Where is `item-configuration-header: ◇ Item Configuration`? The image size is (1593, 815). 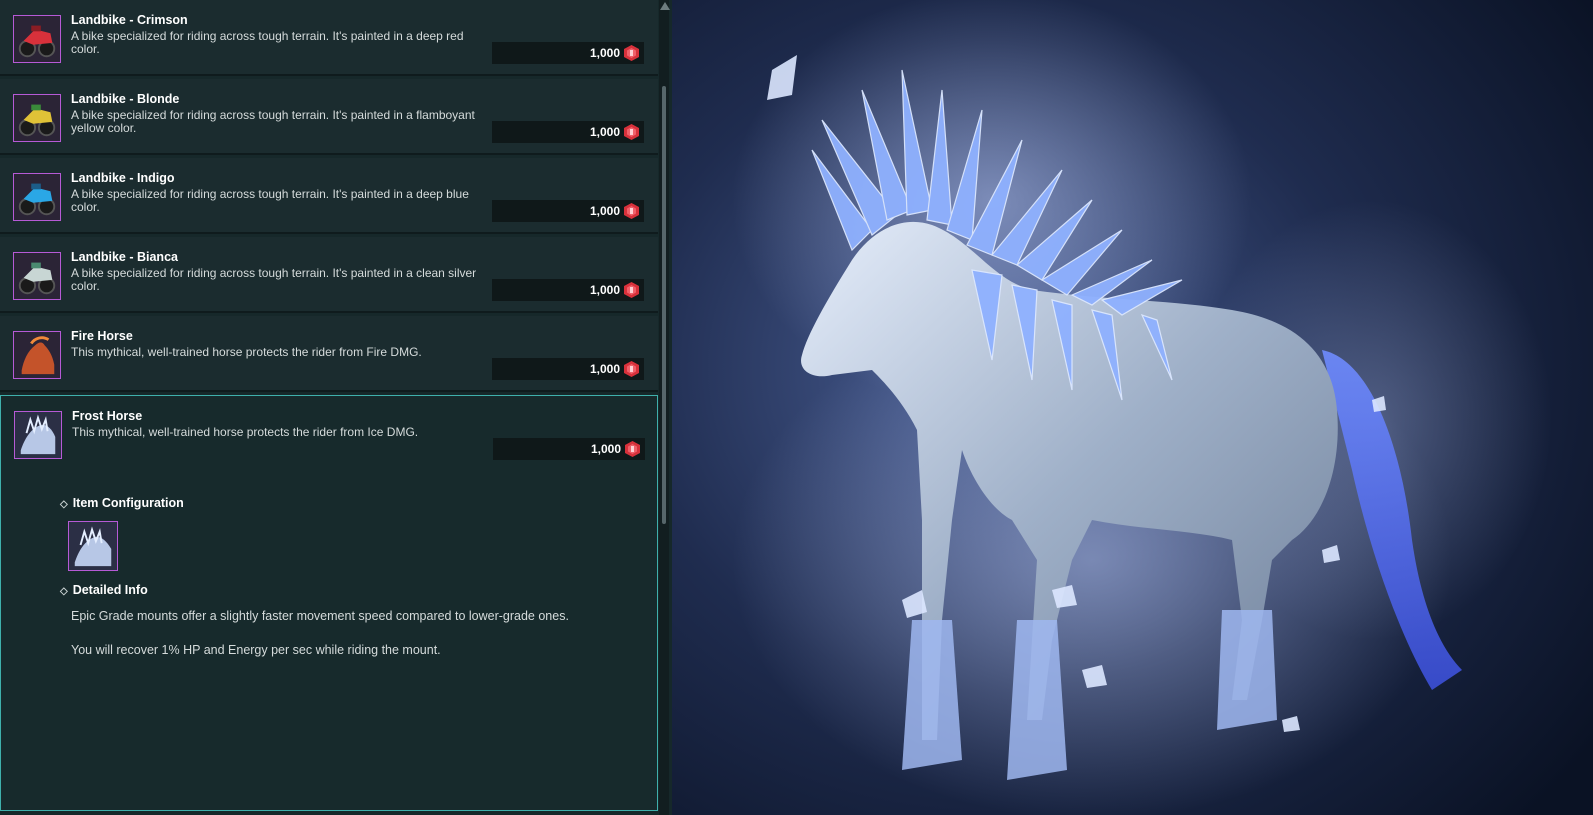
item-configuration-header: ◇ Item Configuration is located at coordinates (122, 503).